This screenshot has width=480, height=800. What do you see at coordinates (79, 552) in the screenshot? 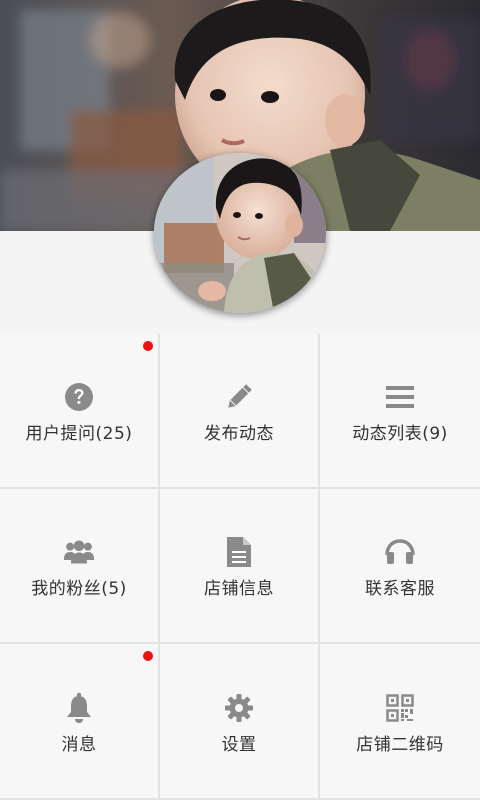
I see `users-icon` at bounding box center [79, 552].